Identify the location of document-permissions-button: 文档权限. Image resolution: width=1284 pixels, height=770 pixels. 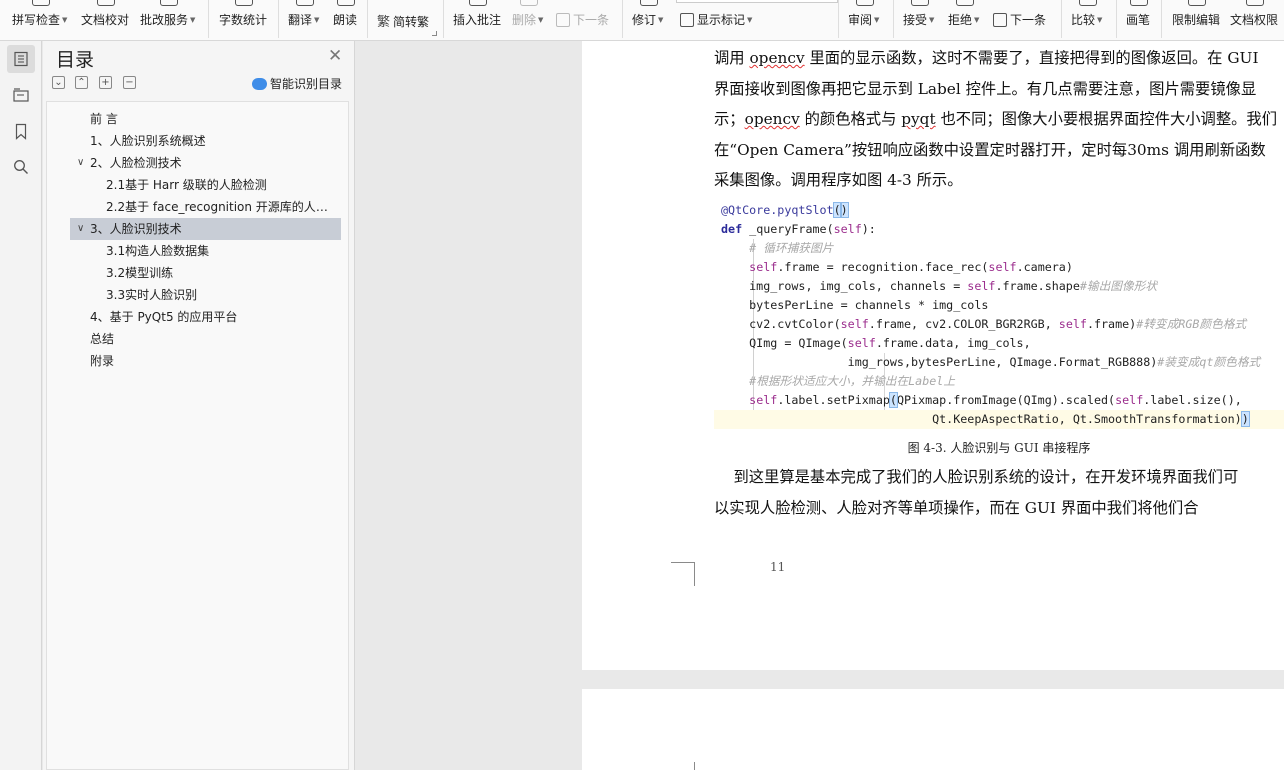
(1255, 20).